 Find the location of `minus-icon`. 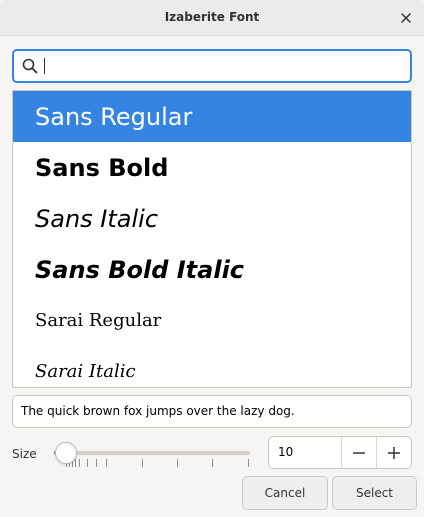

minus-icon is located at coordinates (359, 452).